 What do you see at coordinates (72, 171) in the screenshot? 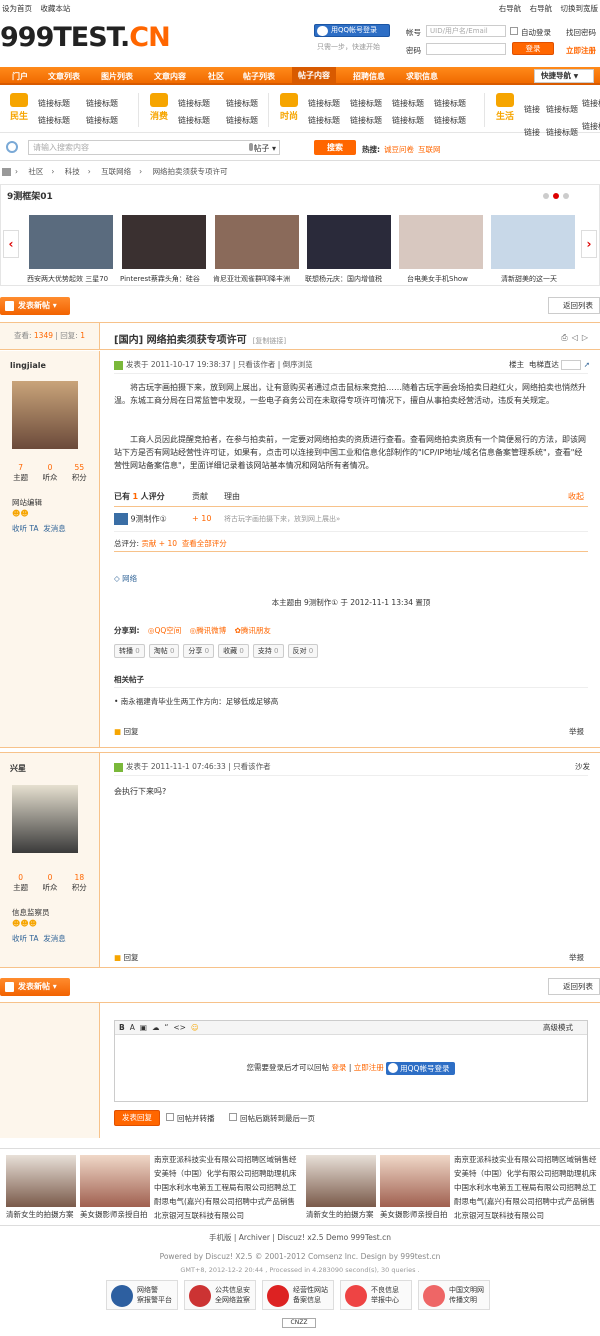
I see `breadcrumb-item: 科技` at bounding box center [72, 171].